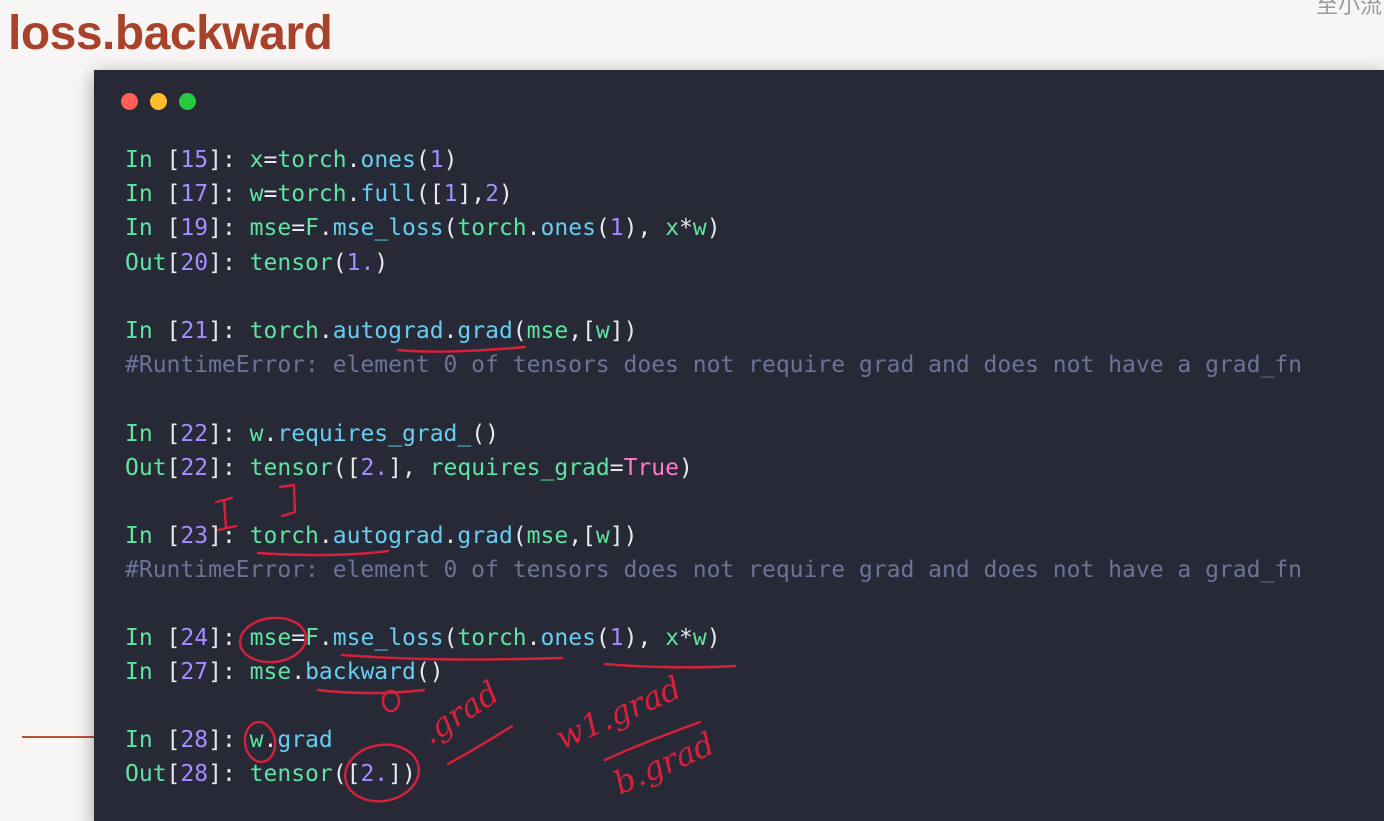 Image resolution: width=1384 pixels, height=821 pixels. What do you see at coordinates (291, 263) in the screenshot?
I see `code-token-identifier: tensor` at bounding box center [291, 263].